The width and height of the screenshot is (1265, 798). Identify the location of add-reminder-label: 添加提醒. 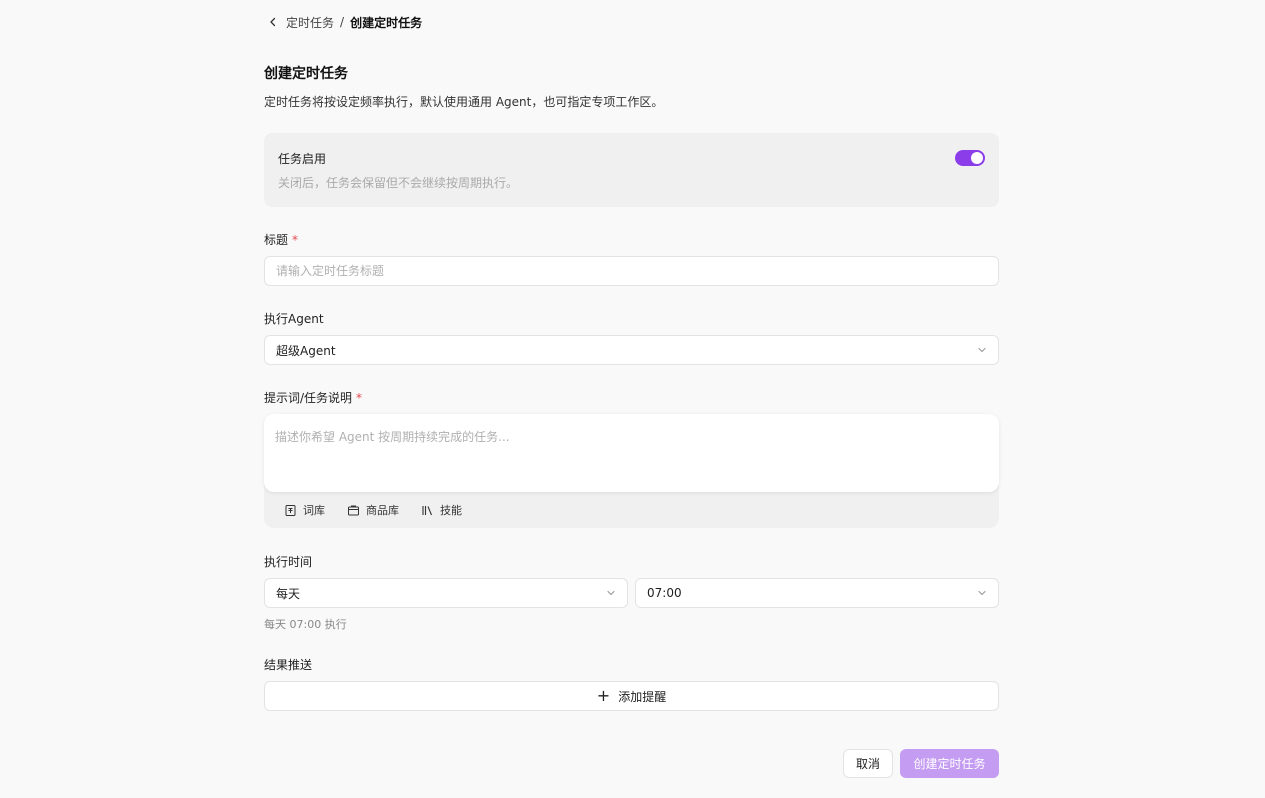
(642, 696).